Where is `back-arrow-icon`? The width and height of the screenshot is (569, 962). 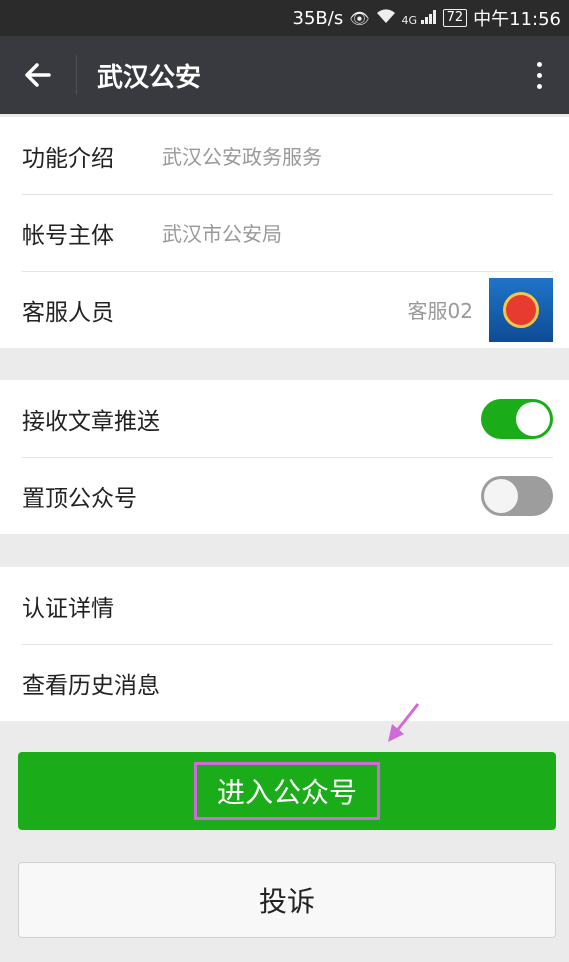 back-arrow-icon is located at coordinates (38, 75).